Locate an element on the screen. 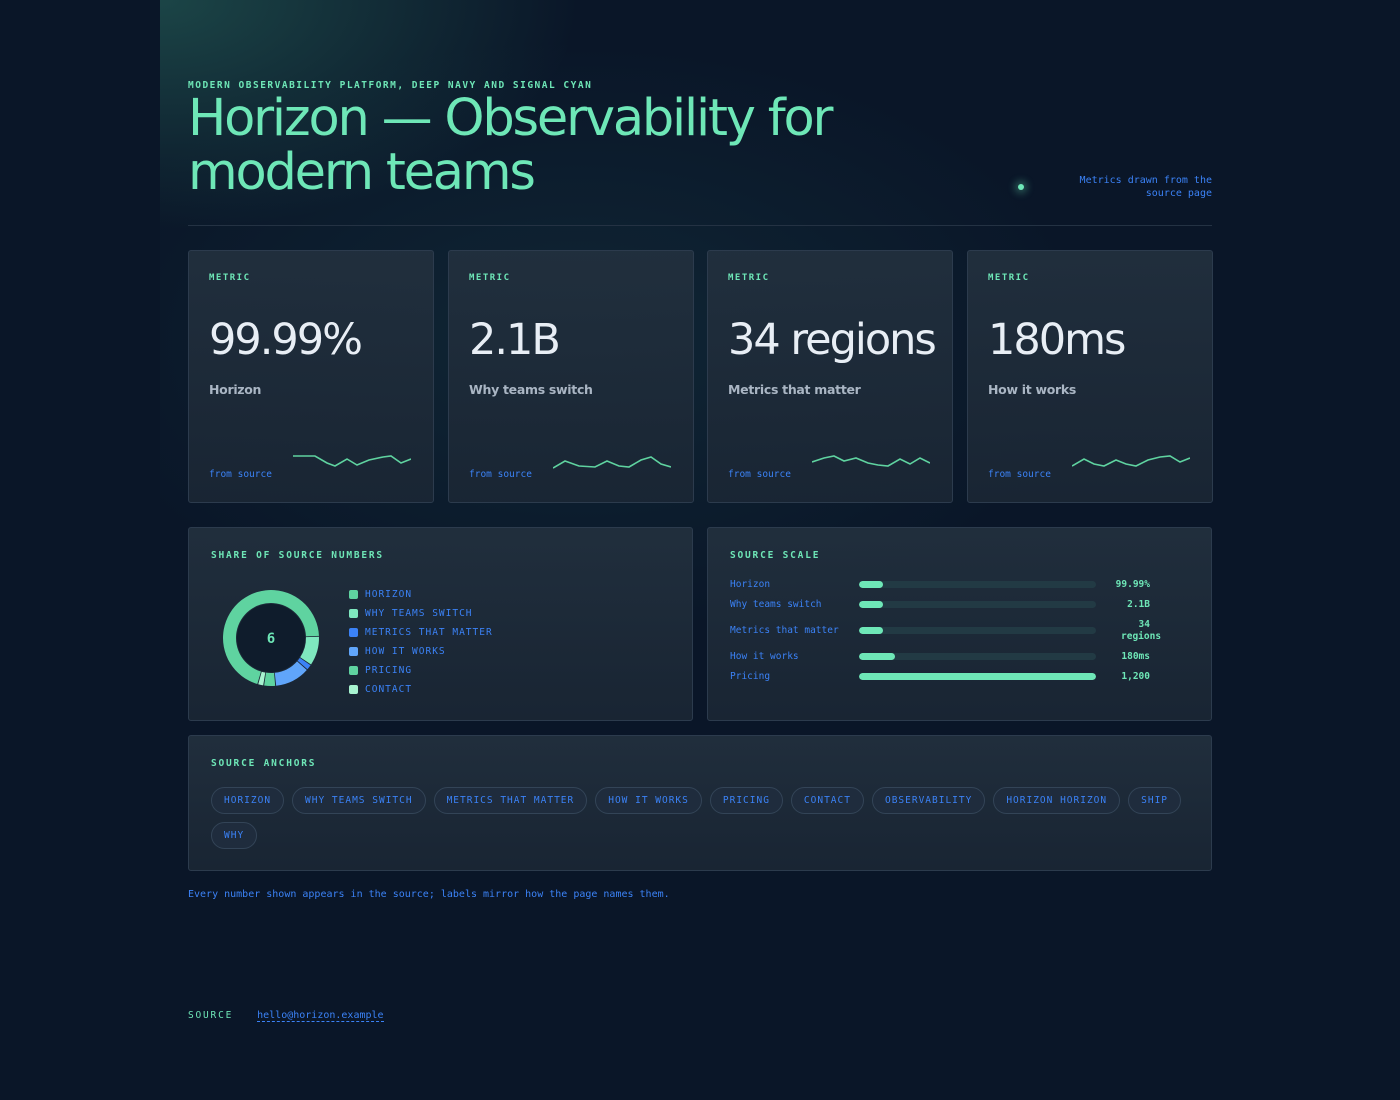 The height and width of the screenshot is (1100, 1400). metric-value-text: 180ms is located at coordinates (1057, 340).